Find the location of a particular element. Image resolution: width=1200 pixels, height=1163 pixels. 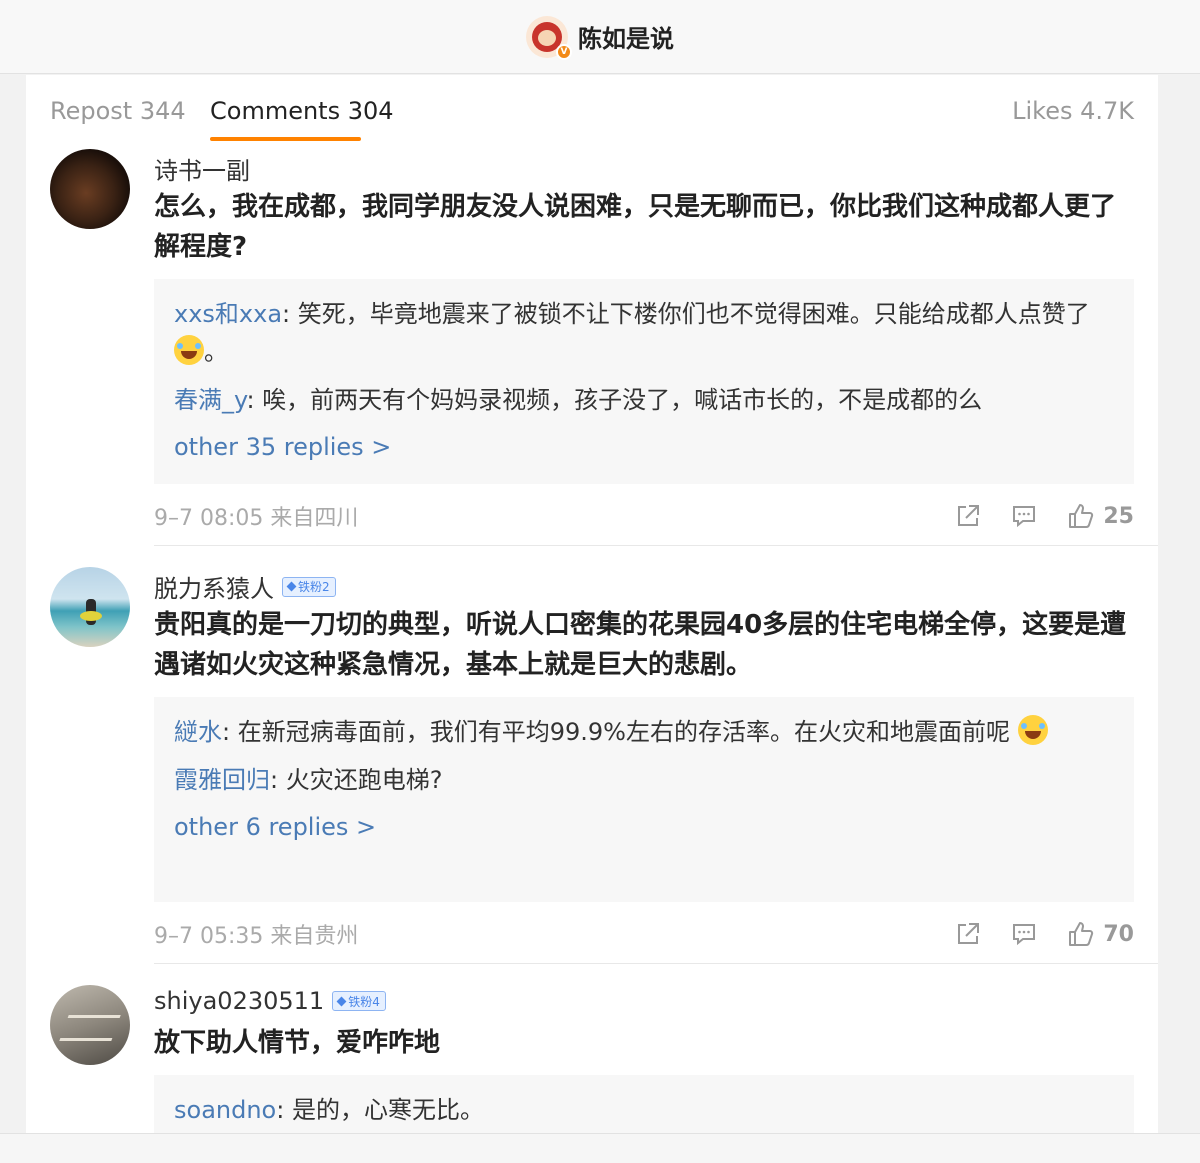

comment-actions: 70 is located at coordinates (1044, 934).